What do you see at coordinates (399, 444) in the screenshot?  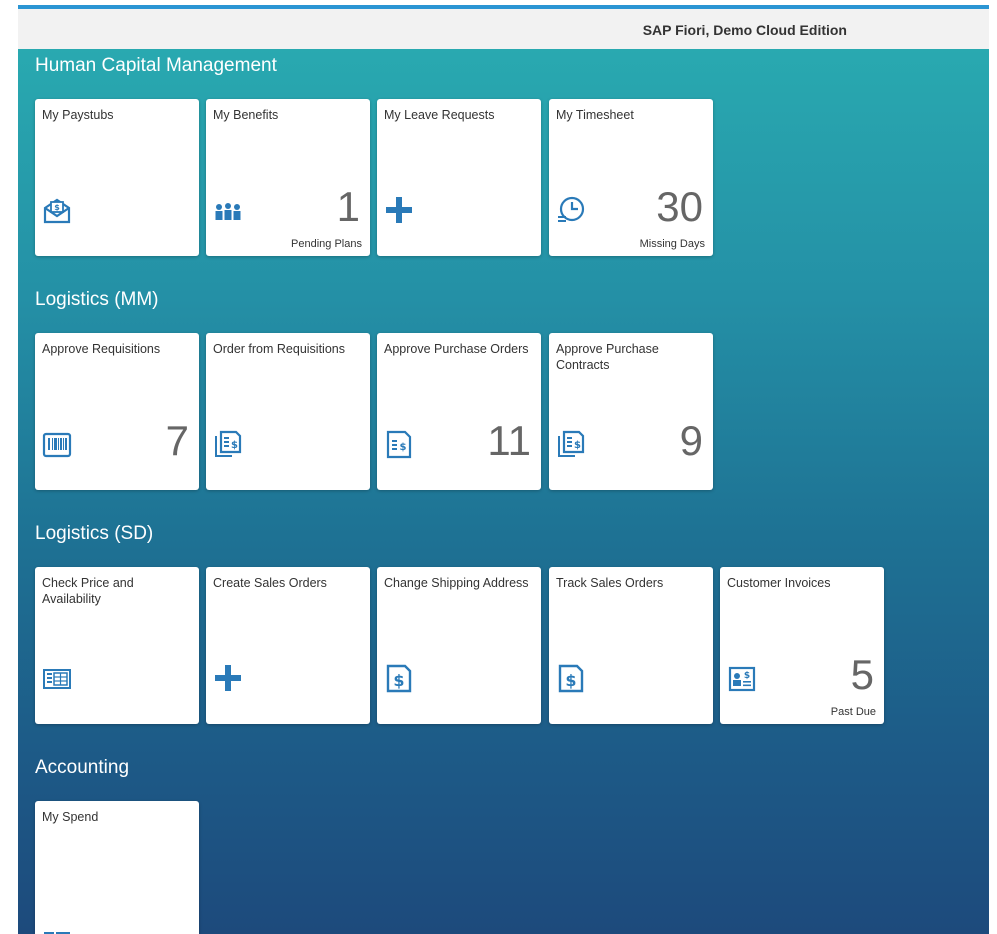 I see `document-dollar-icon: $` at bounding box center [399, 444].